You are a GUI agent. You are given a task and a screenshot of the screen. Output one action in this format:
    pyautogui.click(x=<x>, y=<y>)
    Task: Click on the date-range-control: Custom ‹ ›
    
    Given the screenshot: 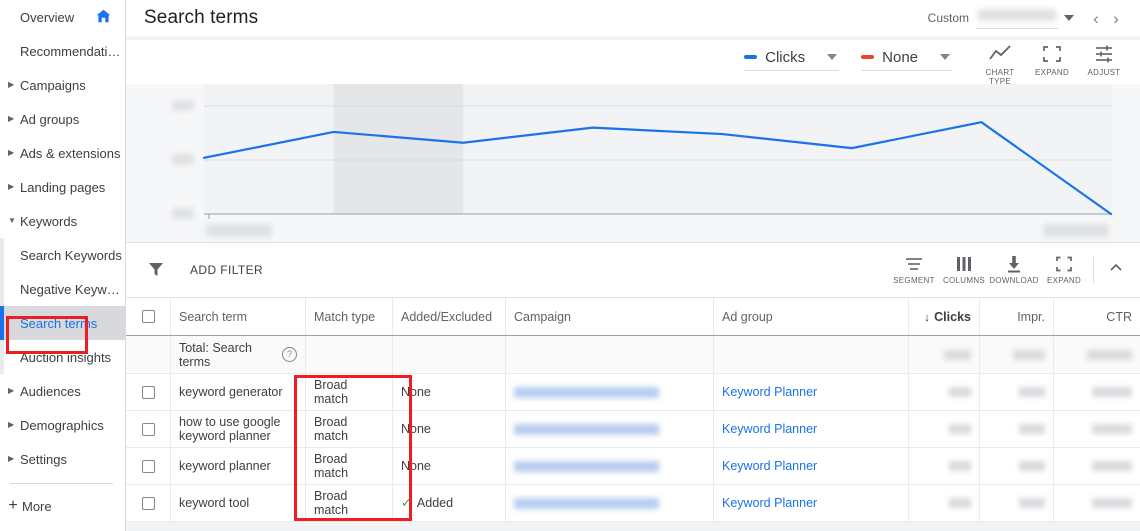 What is the action you would take?
    pyautogui.click(x=1027, y=18)
    